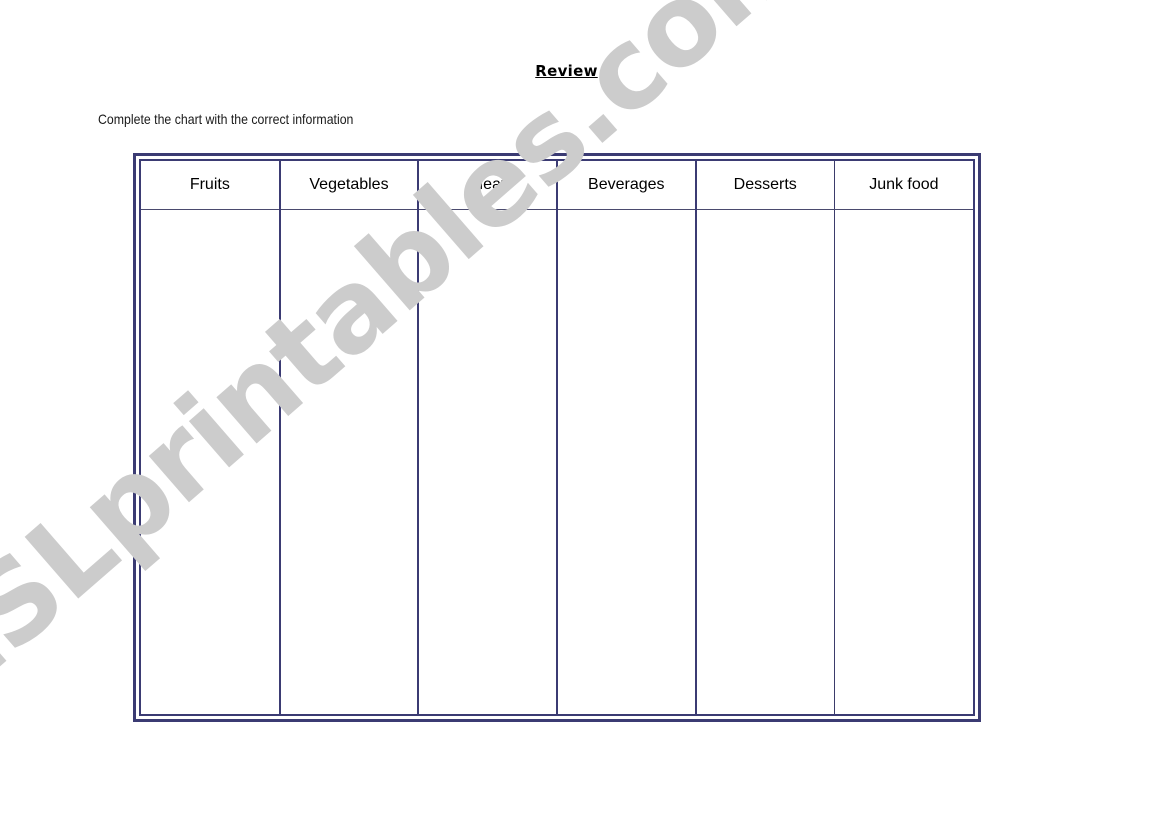  Describe the element at coordinates (626, 461) in the screenshot. I see `answer-cell-beverages` at that location.